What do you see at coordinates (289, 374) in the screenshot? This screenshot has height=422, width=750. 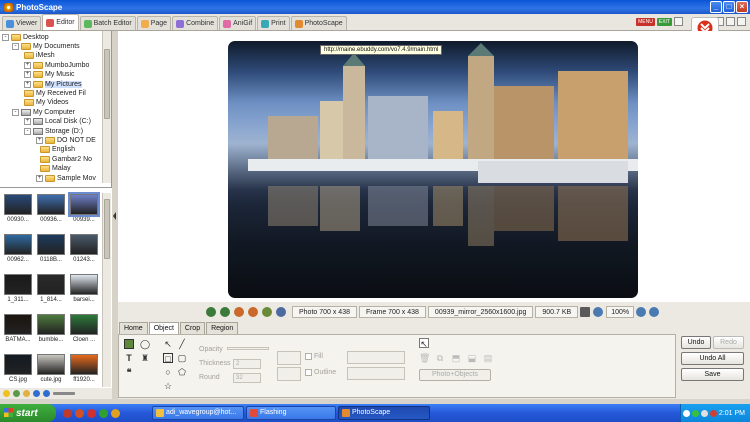 I see `outline-color-swatch` at bounding box center [289, 374].